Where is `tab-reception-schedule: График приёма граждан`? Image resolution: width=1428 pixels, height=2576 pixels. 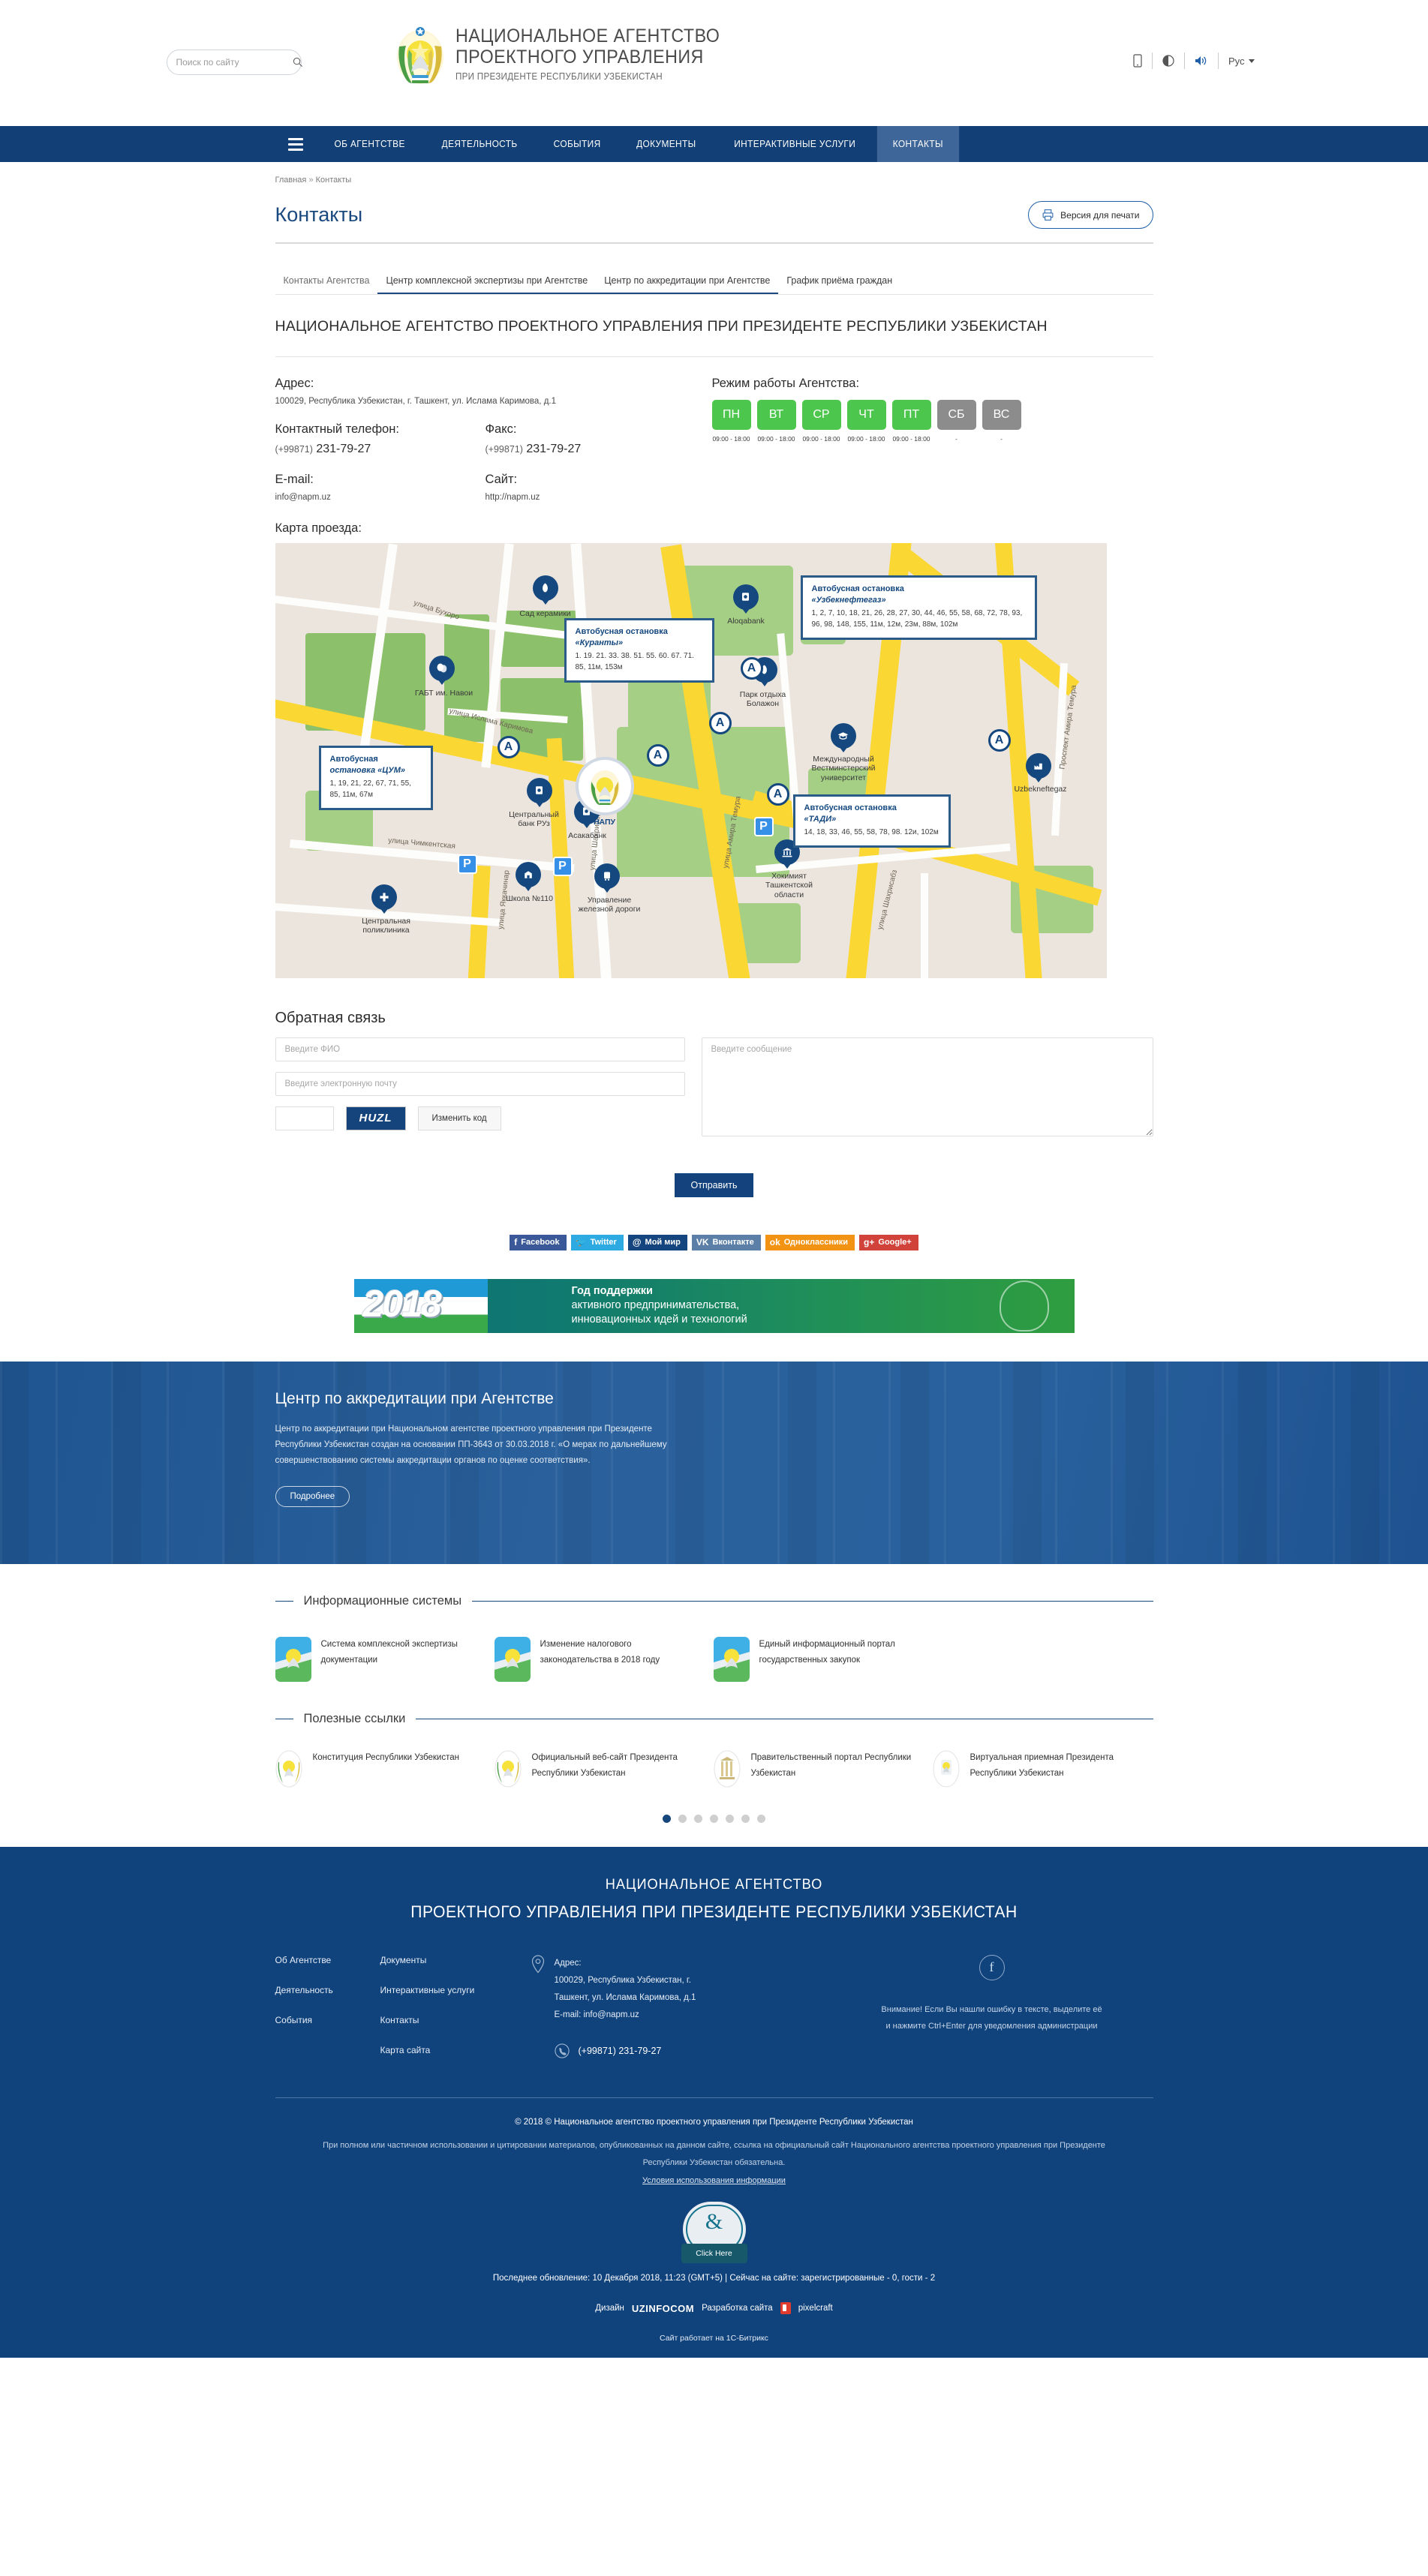
tab-reception-schedule: График приёма граждан is located at coordinates (839, 282).